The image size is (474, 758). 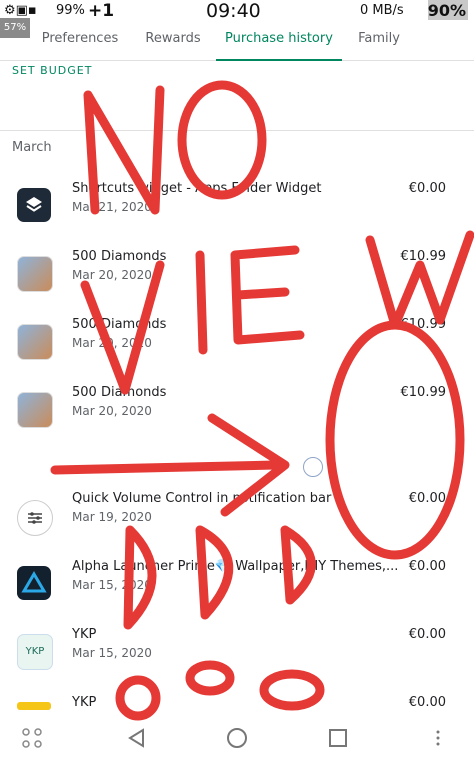 I want to click on tab-label: Family, so click(x=379, y=38).